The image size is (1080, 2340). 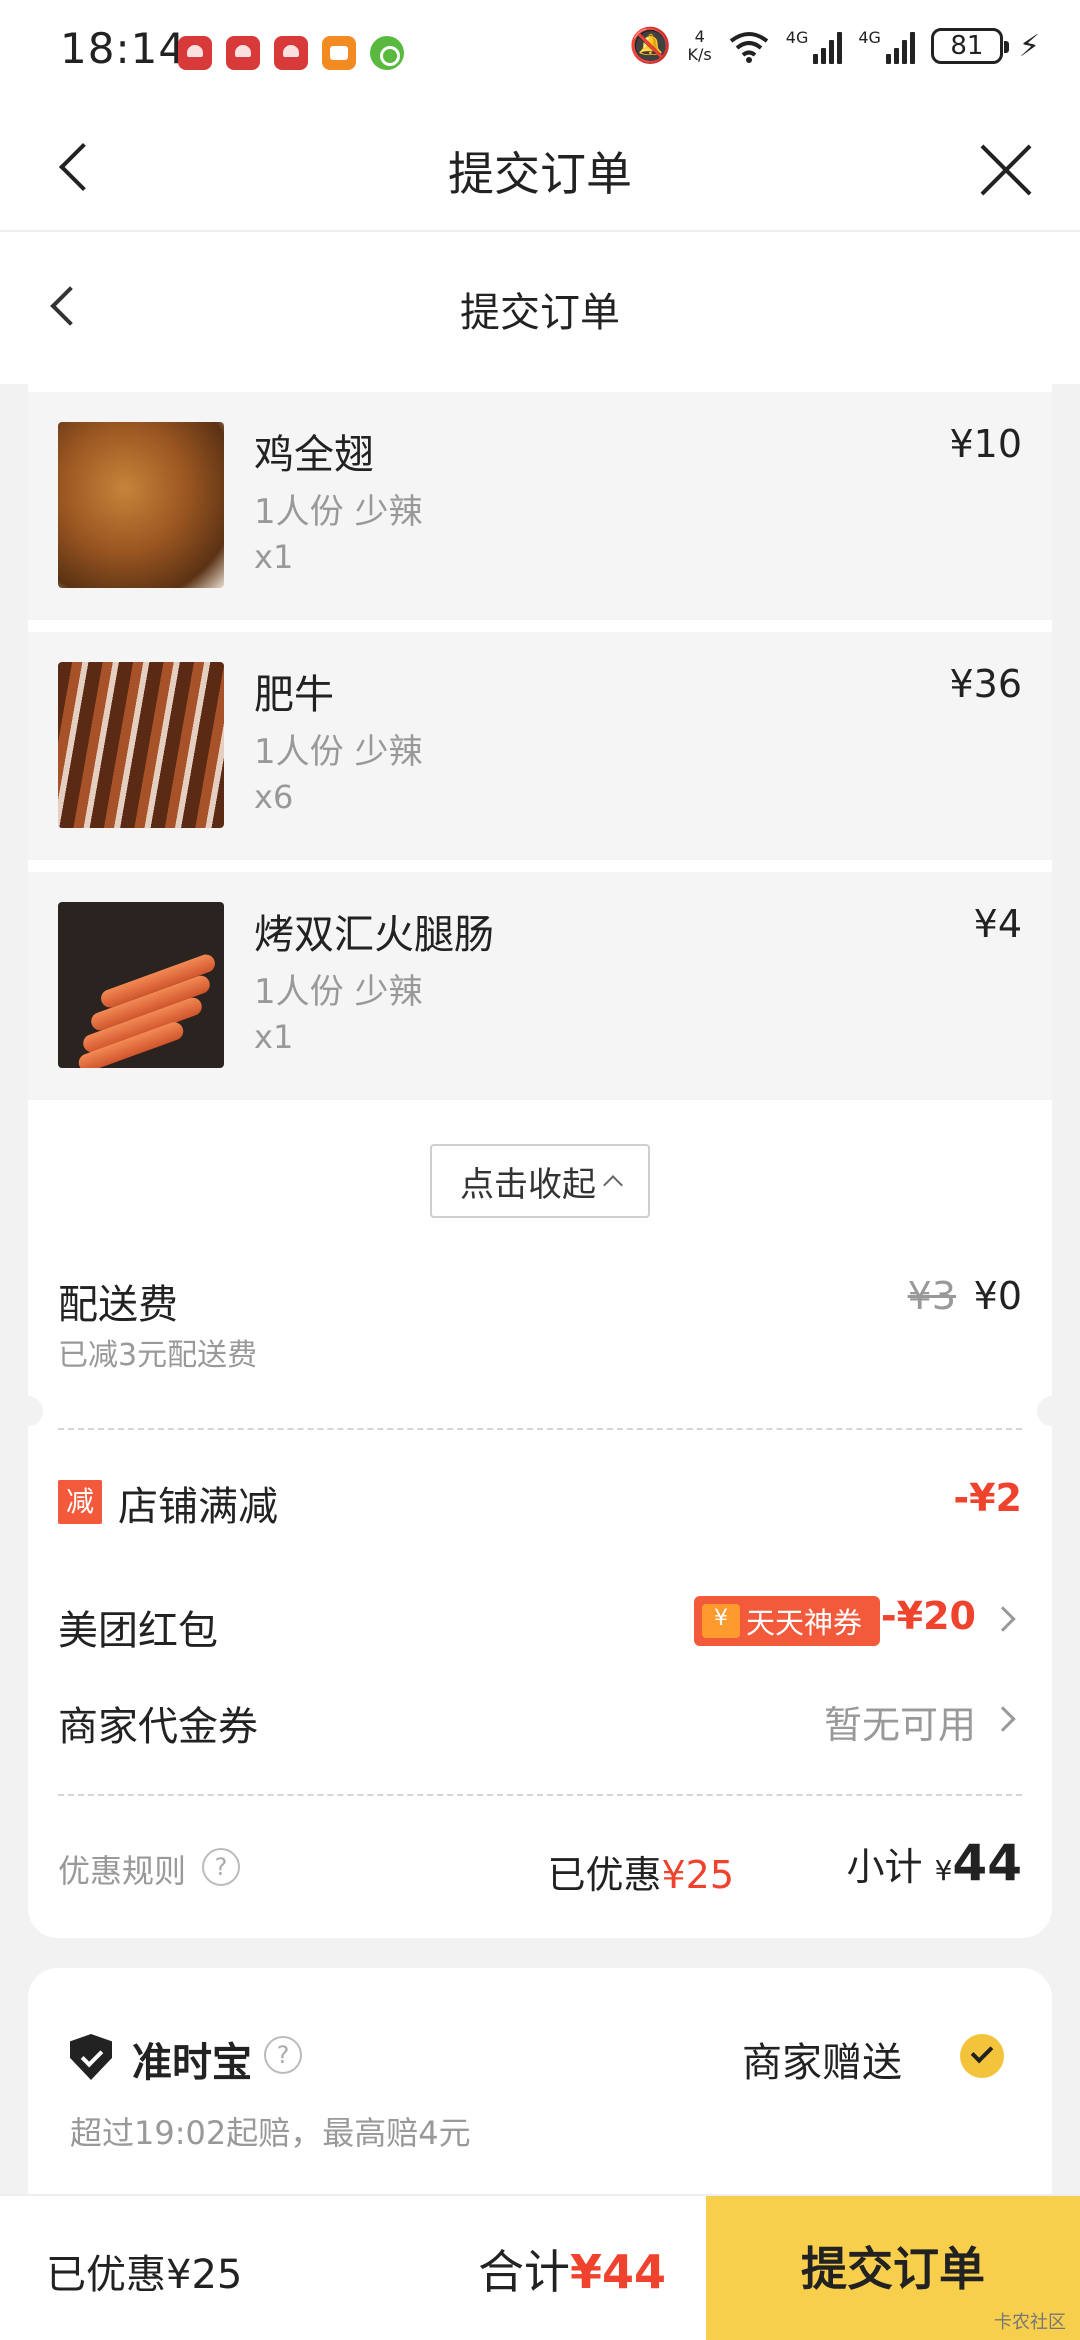 What do you see at coordinates (943, 1870) in the screenshot?
I see `subtotal-currency: ¥` at bounding box center [943, 1870].